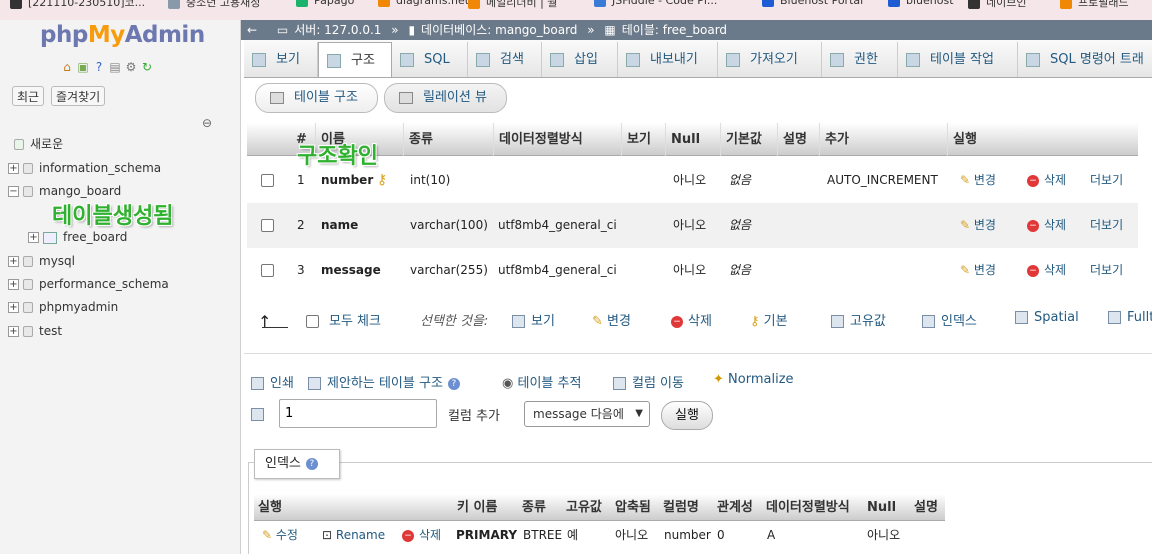 This screenshot has width=1152, height=554. Describe the element at coordinates (587, 414) in the screenshot. I see `column-position-select: message 다음에 ▼` at that location.